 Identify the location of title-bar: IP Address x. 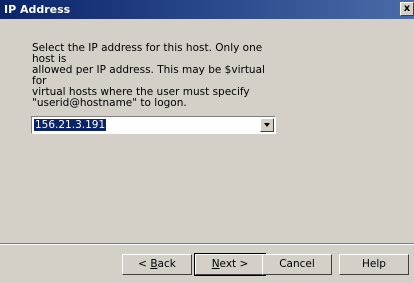
(207, 9).